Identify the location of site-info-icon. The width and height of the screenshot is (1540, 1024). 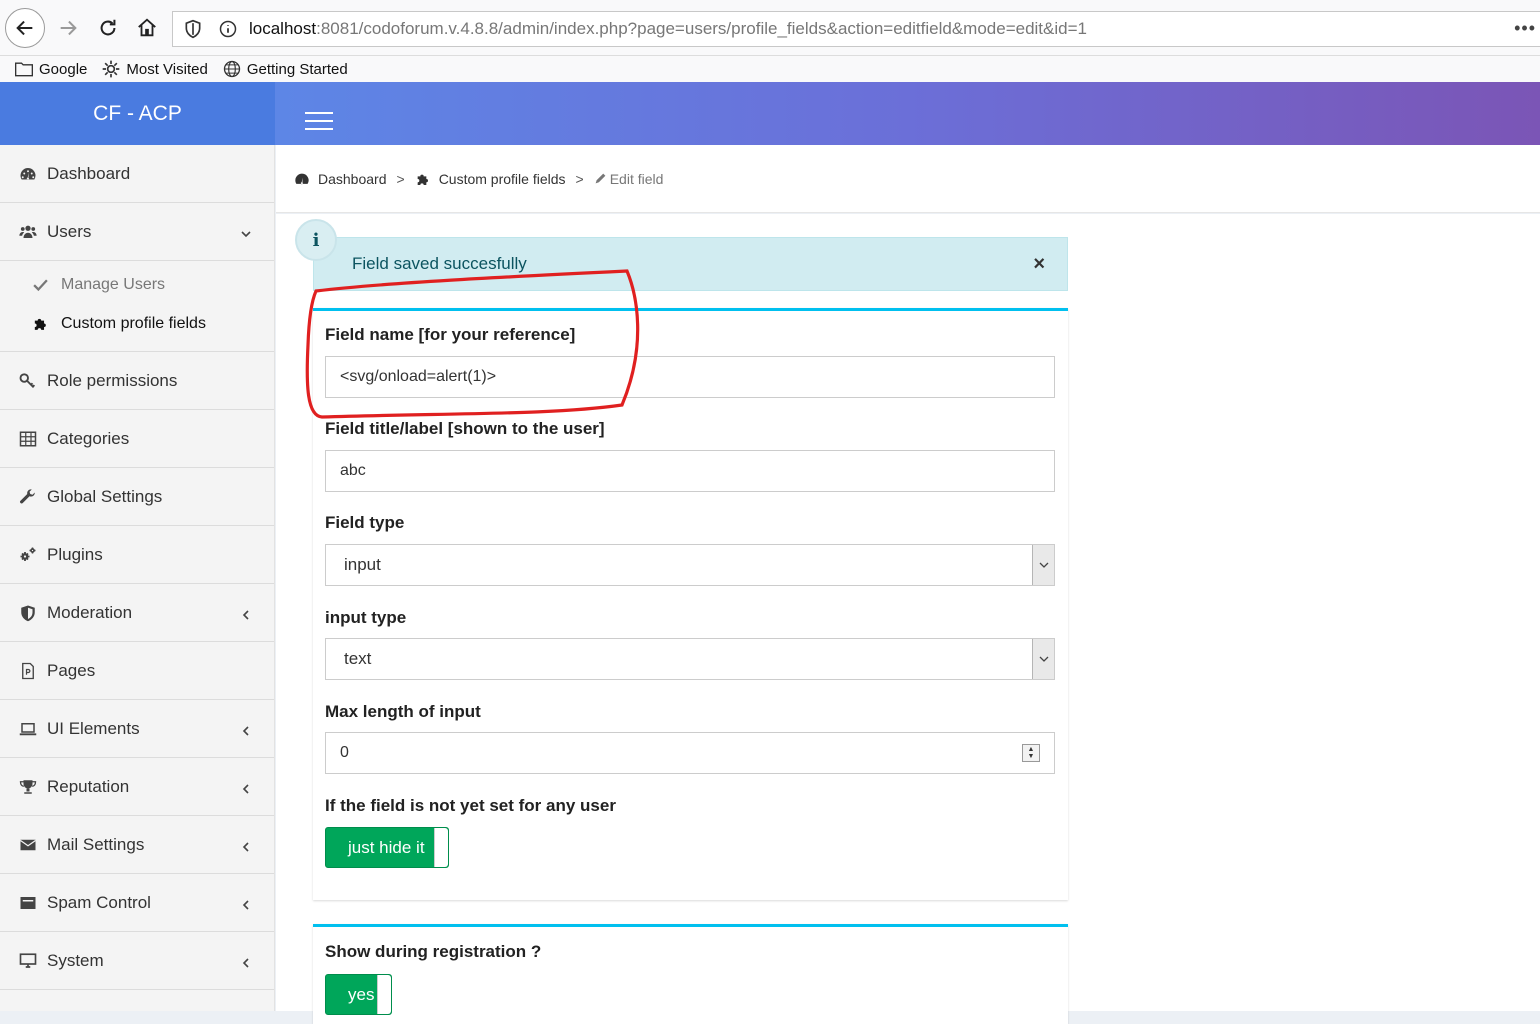
(228, 29).